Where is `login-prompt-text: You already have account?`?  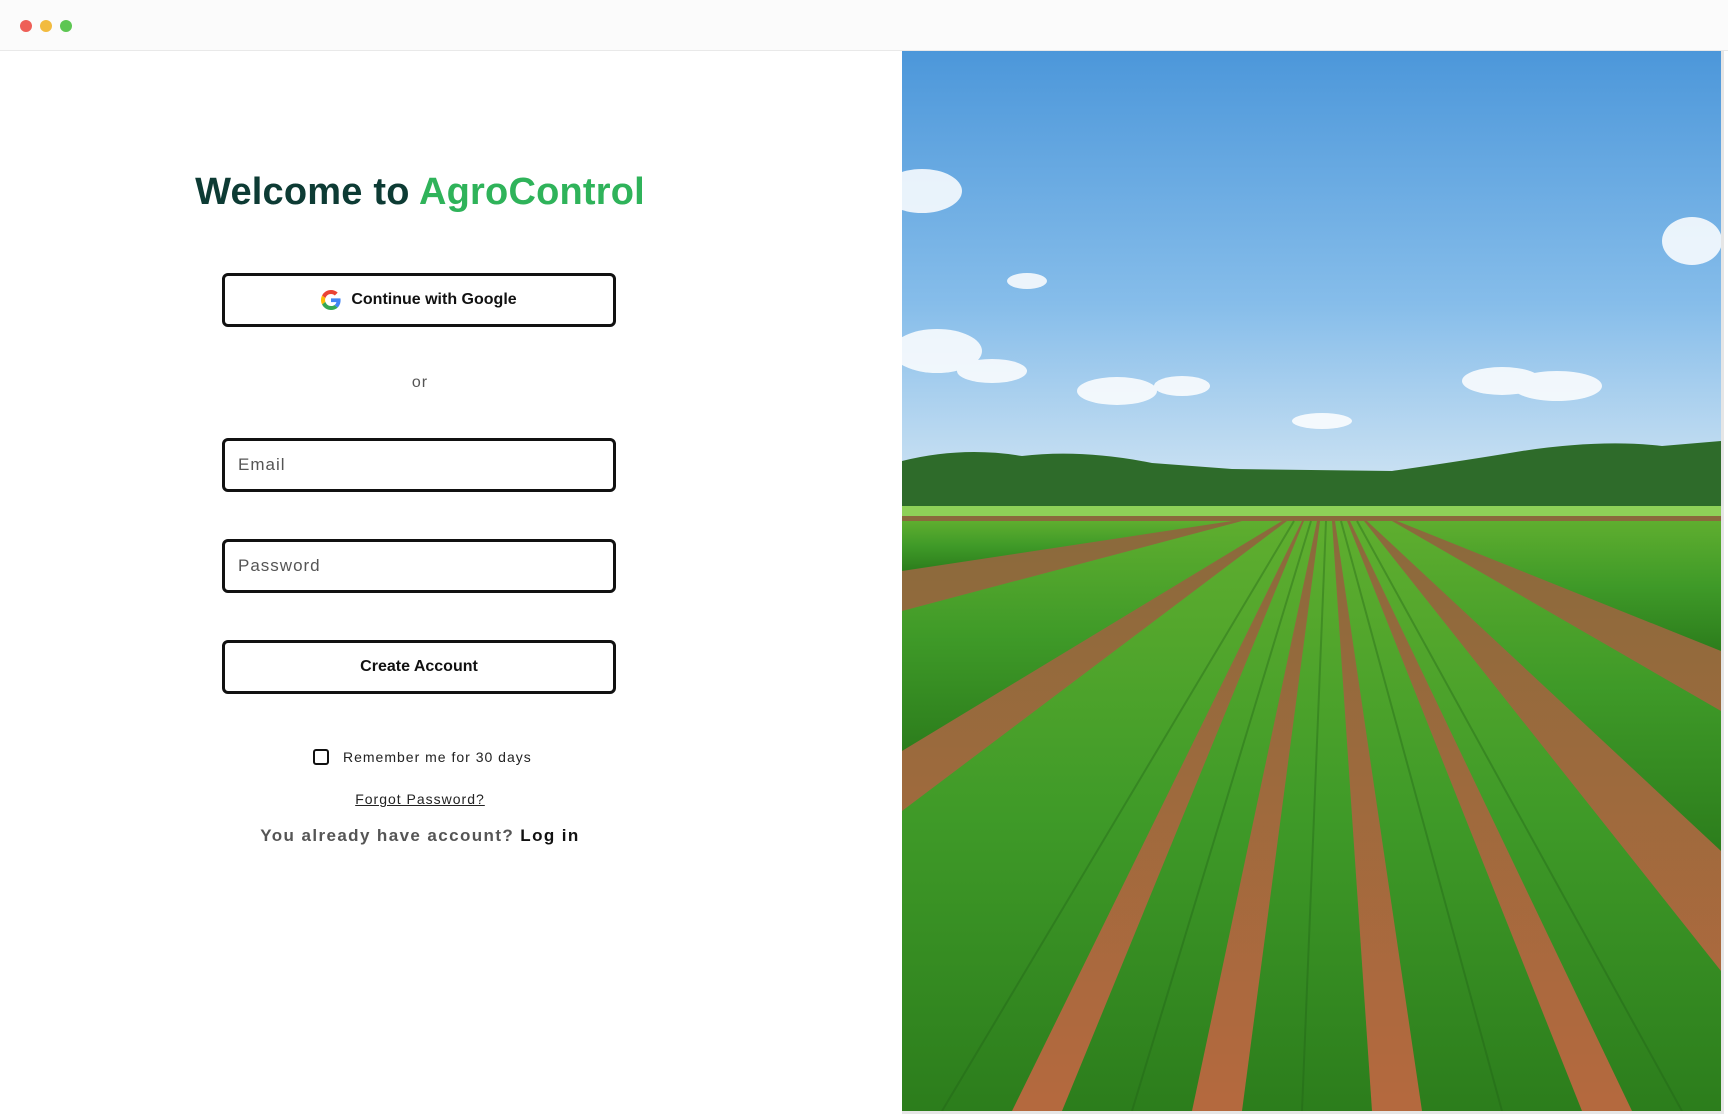 login-prompt-text: You already have account? is located at coordinates (387, 835).